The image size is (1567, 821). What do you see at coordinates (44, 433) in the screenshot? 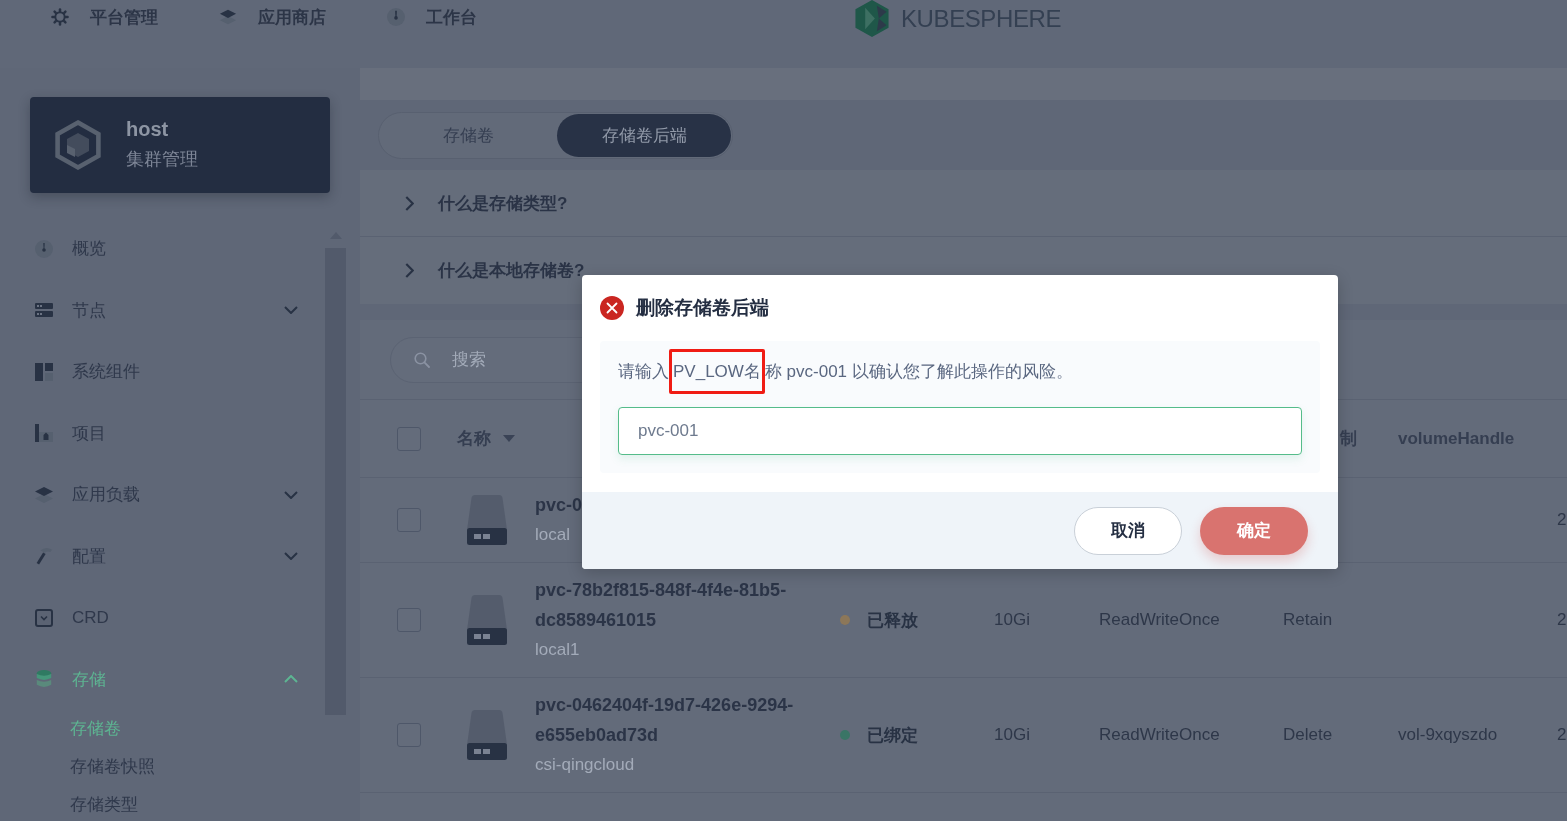
I see `project-icon` at bounding box center [44, 433].